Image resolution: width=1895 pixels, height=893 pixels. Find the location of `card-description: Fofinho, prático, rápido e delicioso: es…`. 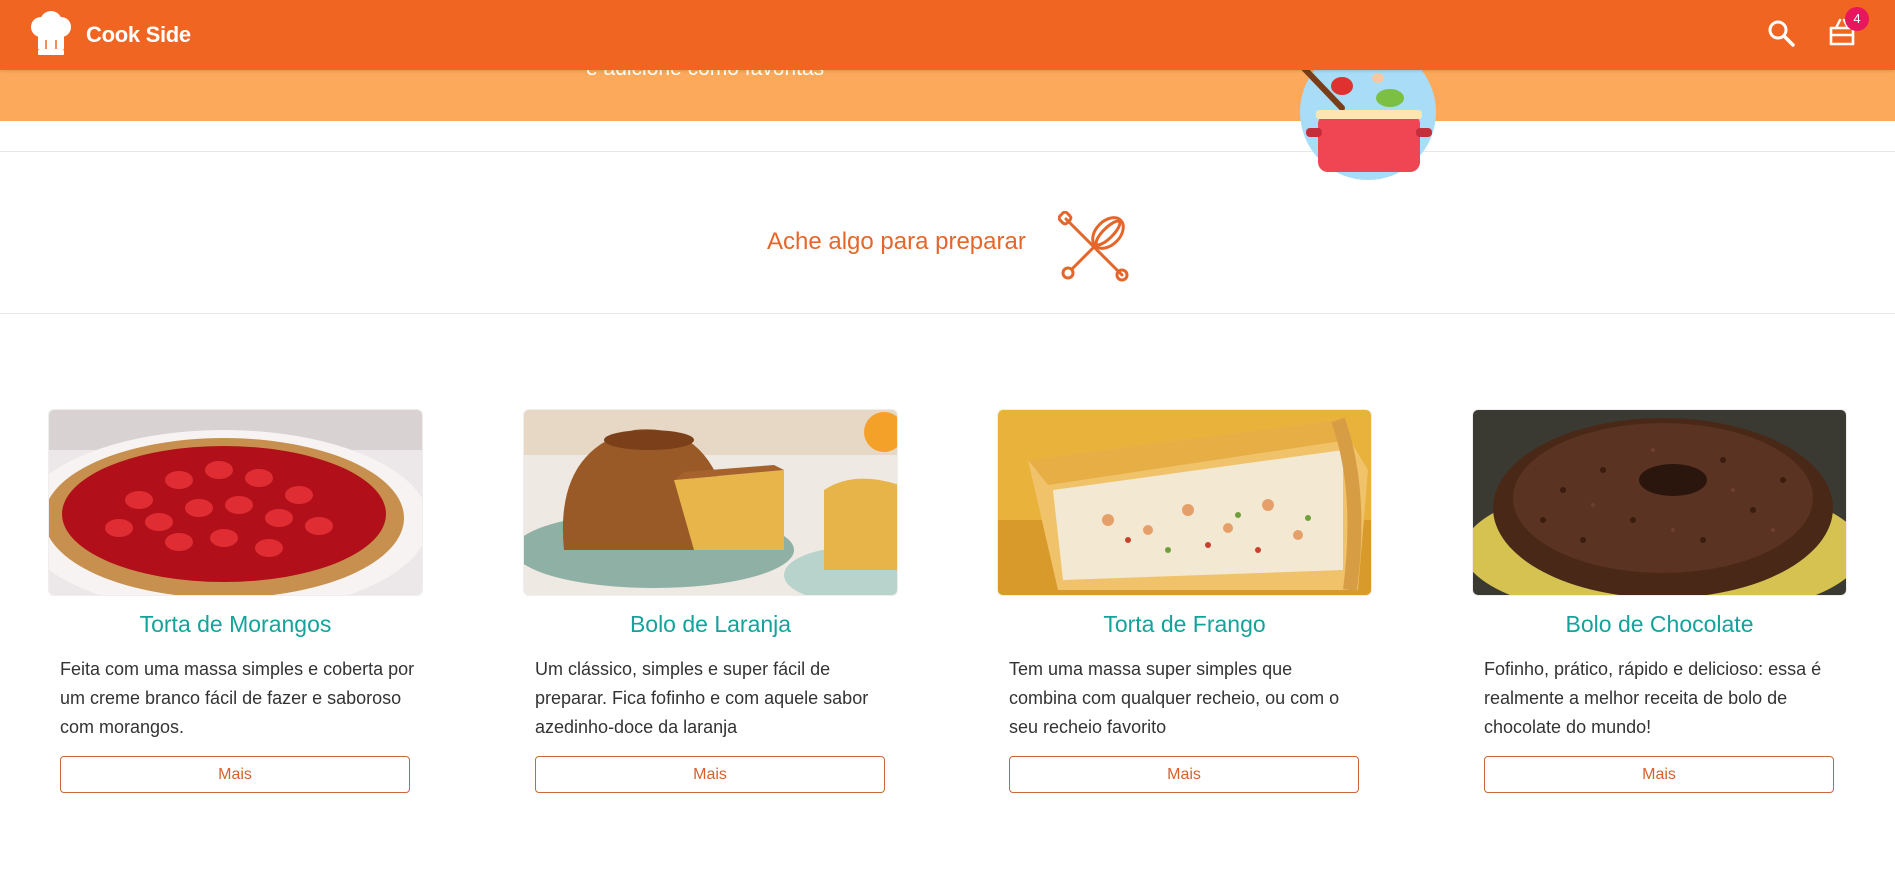

card-description: Fofinho, prático, rápido e delicioso: es… is located at coordinates (1653, 698).